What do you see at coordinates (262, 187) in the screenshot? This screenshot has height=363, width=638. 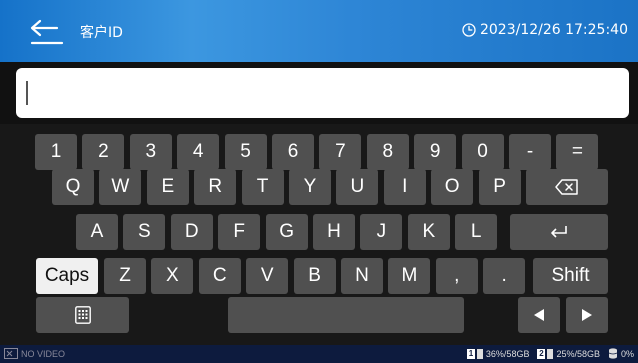 I see `key-t: T` at bounding box center [262, 187].